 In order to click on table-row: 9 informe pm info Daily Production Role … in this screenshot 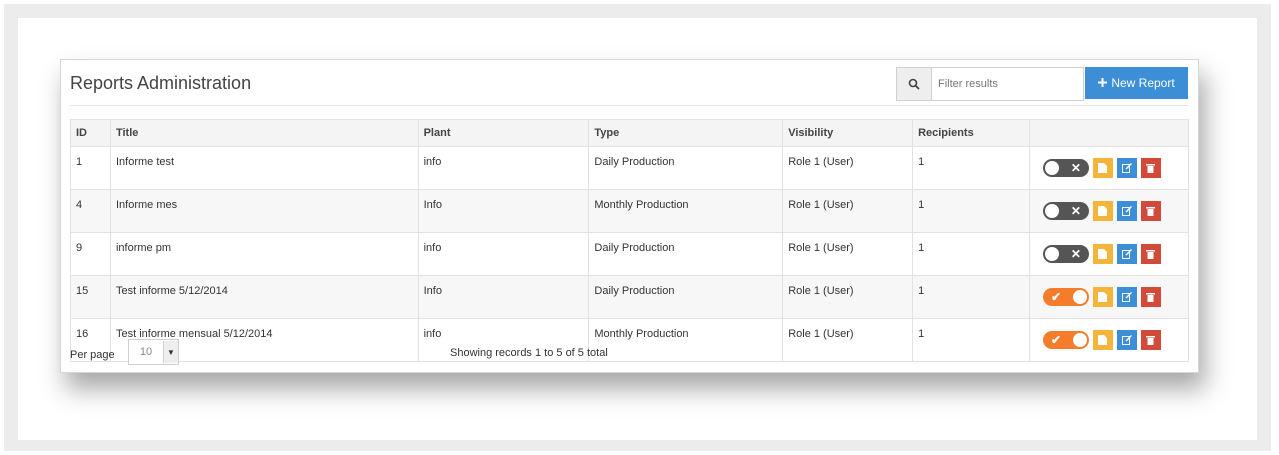, I will do `click(630, 254)`.